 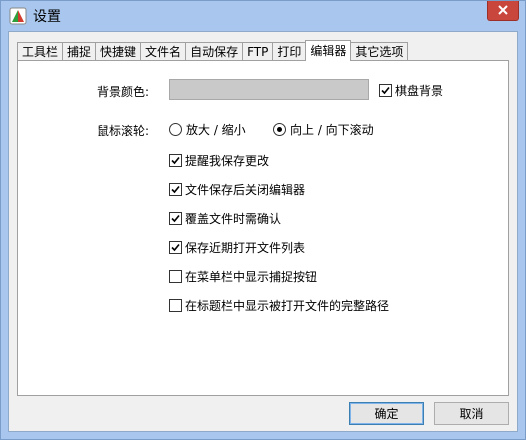 I want to click on wheel-zoom-label: 放大 / 缩小, so click(x=216, y=130).